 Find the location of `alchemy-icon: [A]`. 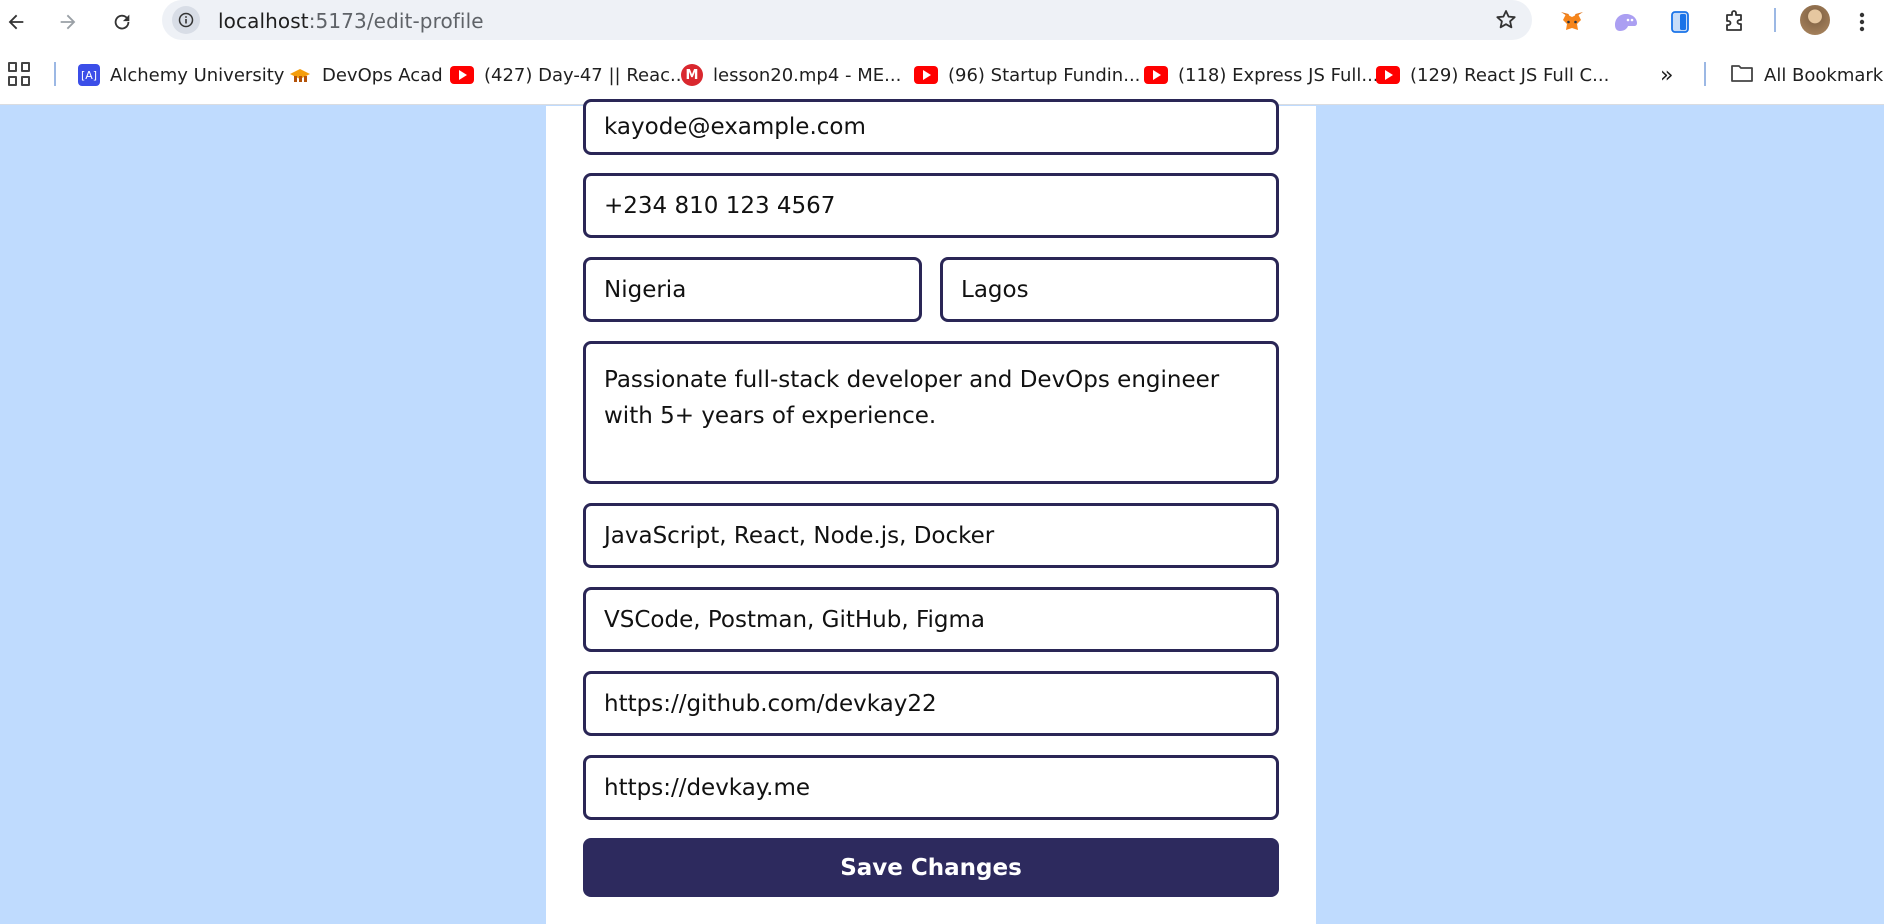

alchemy-icon: [A] is located at coordinates (89, 75).